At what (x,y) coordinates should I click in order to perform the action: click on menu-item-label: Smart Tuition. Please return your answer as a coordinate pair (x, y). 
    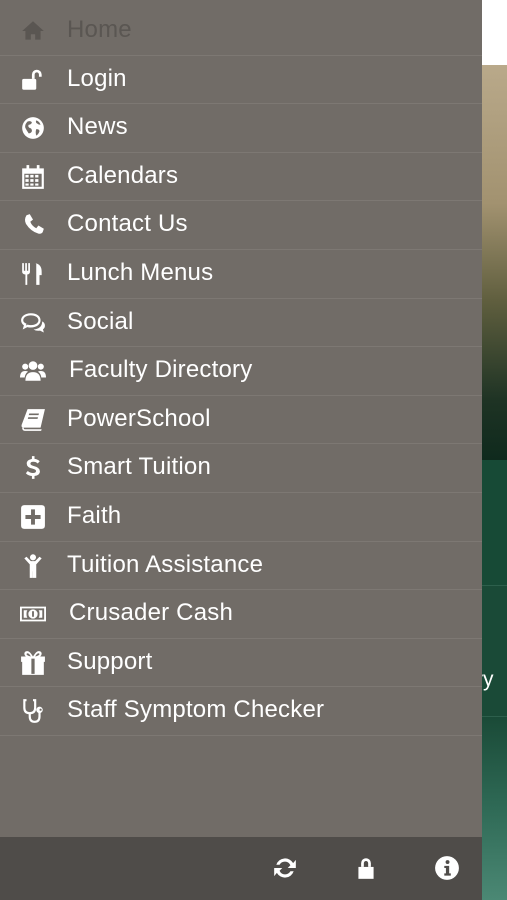
    Looking at the image, I should click on (139, 467).